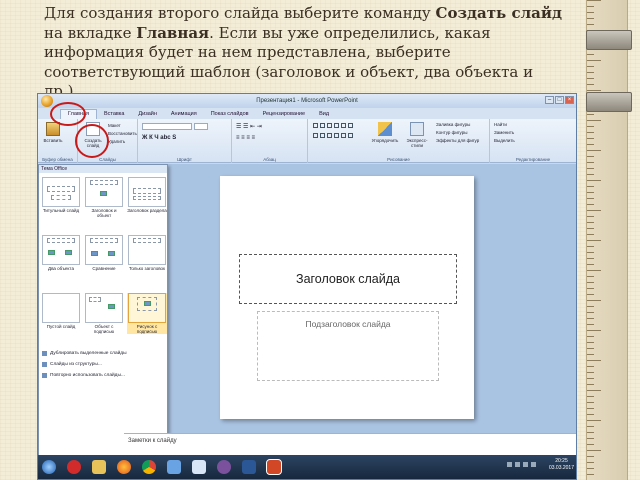 This screenshot has width=640, height=480. I want to click on layout-picture-caption: Рисунок с подписью, so click(147, 313).